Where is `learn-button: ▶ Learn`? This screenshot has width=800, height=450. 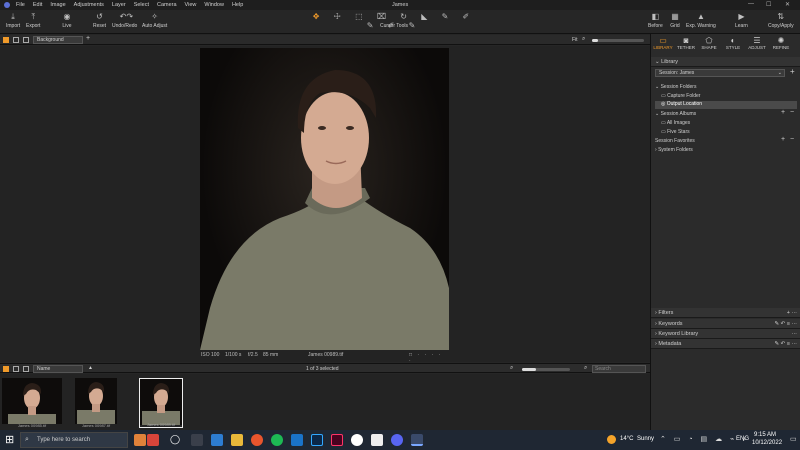
learn-button: ▶ Learn is located at coordinates (741, 20).